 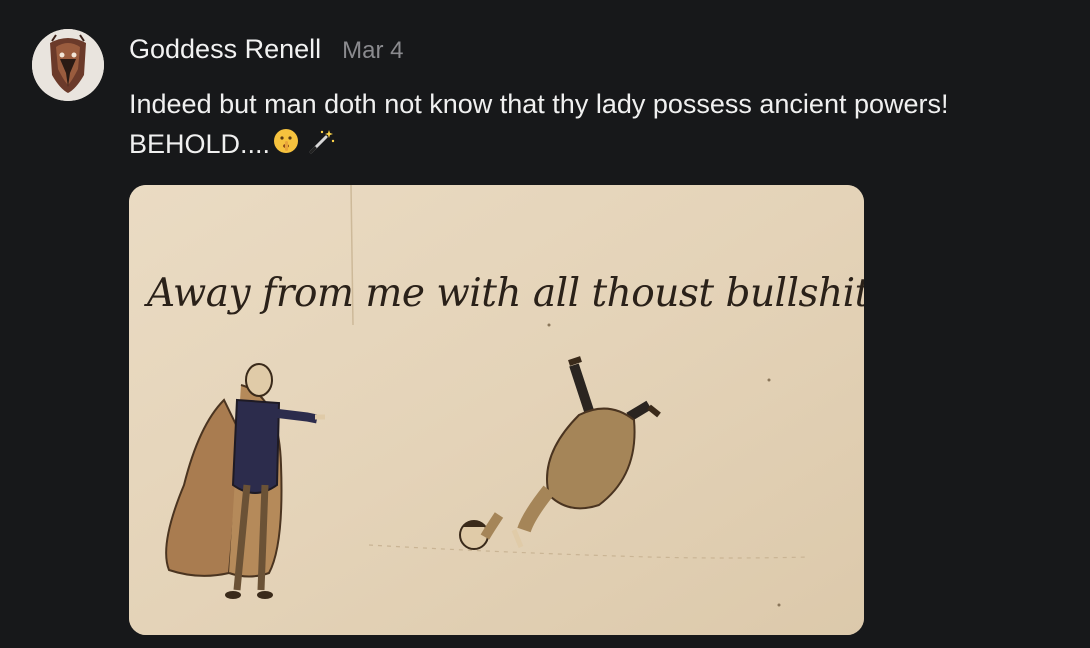 What do you see at coordinates (372, 51) in the screenshot?
I see `post-date: Mar 4` at bounding box center [372, 51].